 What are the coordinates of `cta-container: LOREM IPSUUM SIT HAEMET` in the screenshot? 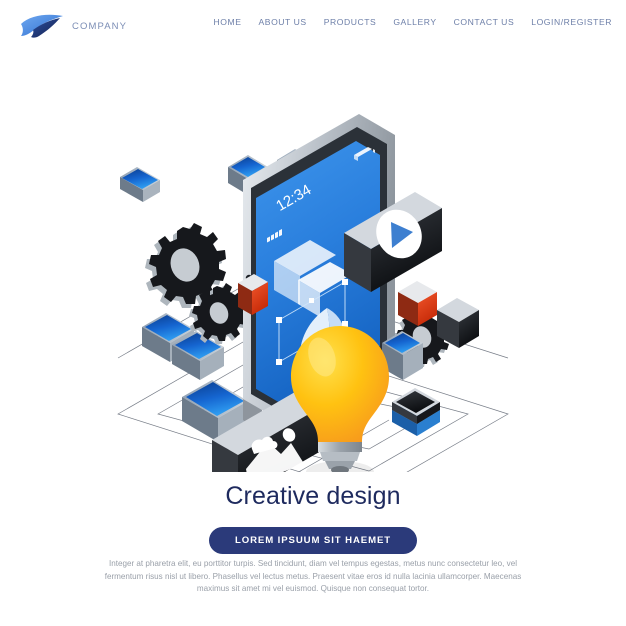 It's located at (313, 540).